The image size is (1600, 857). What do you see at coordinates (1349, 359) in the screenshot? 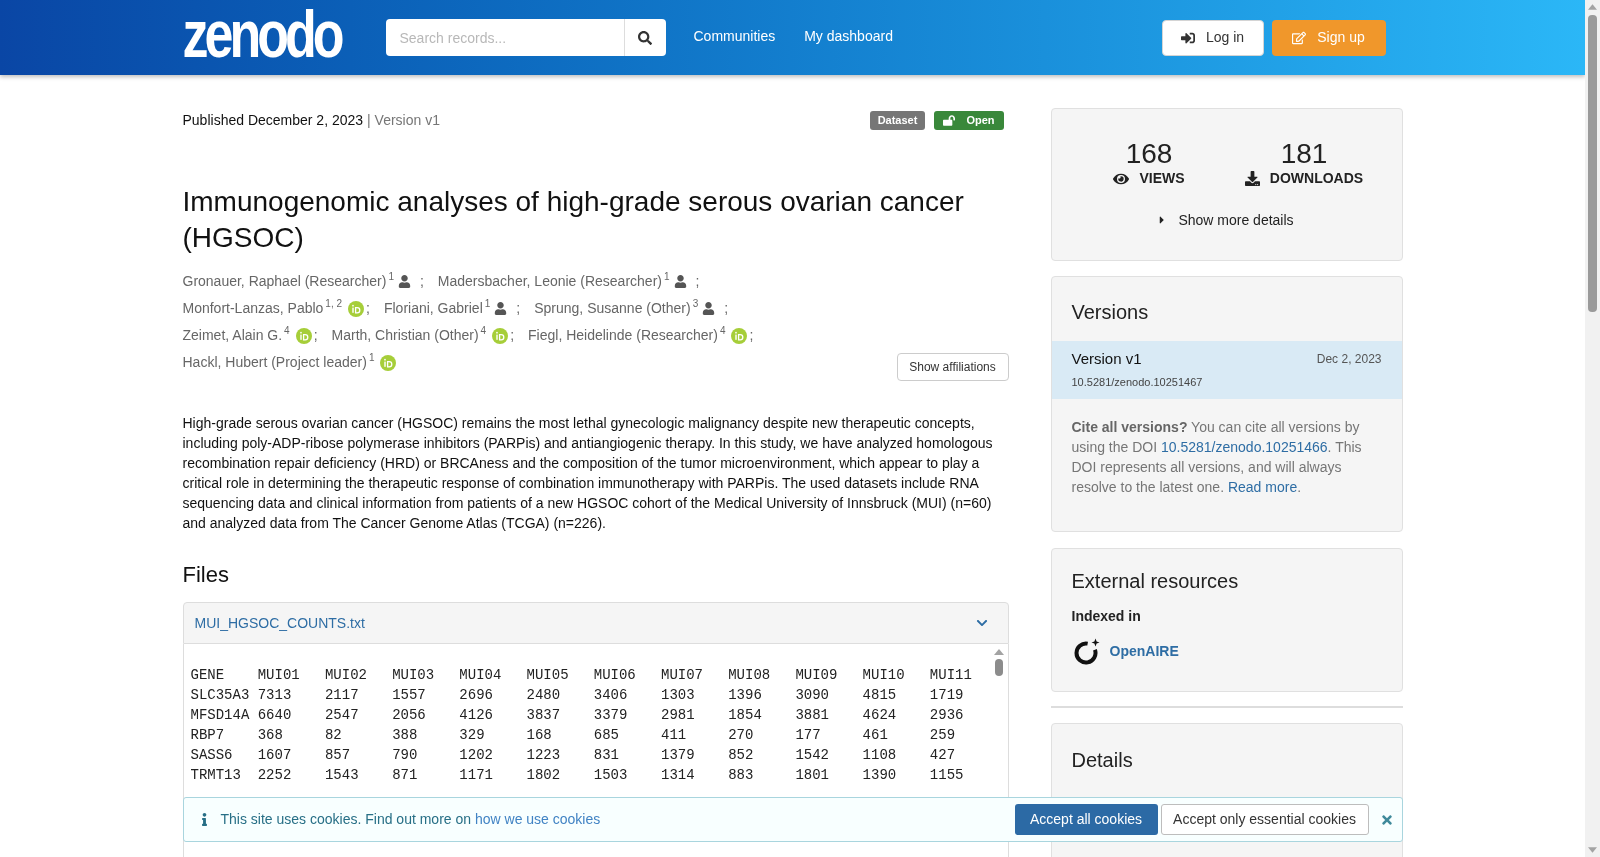
I see `version-date: Dec 2, 2023` at bounding box center [1349, 359].